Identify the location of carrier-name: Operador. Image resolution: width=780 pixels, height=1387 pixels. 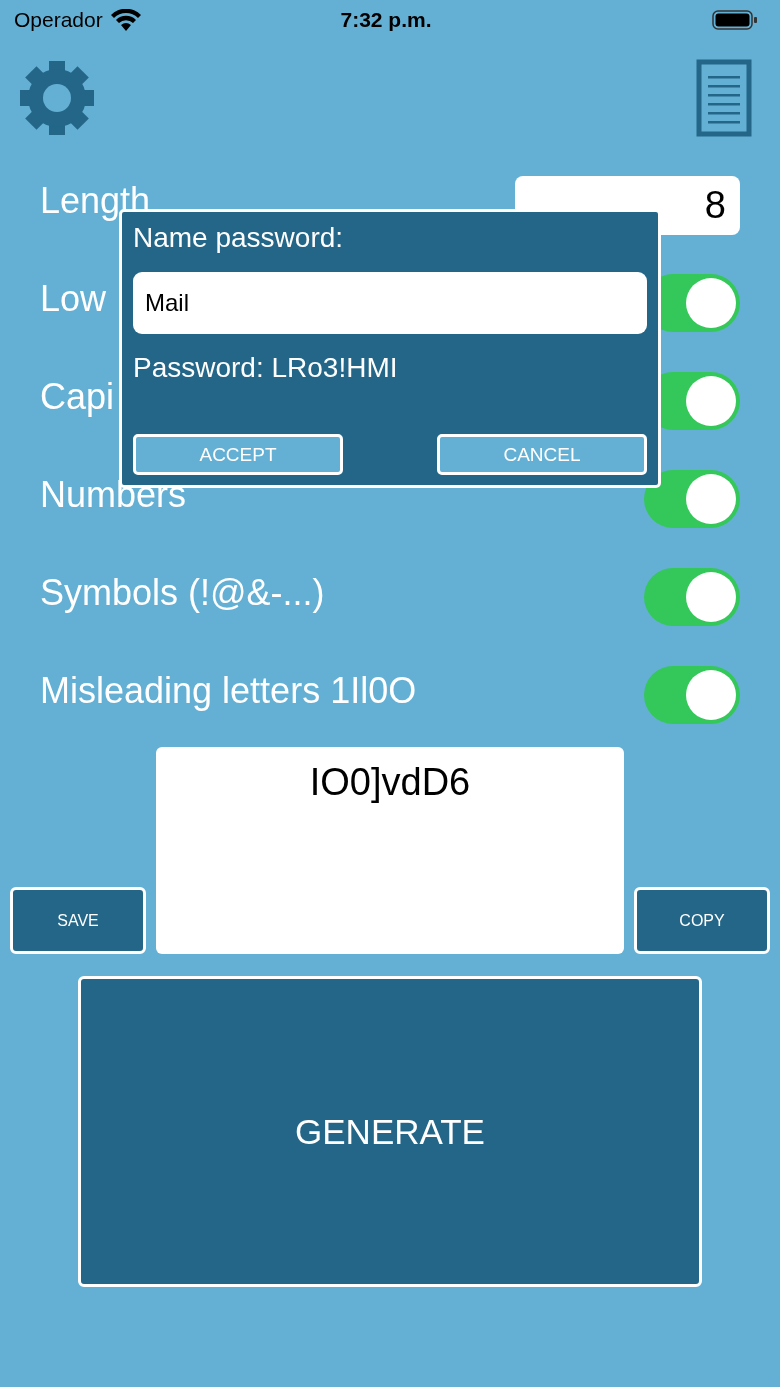
(58, 20).